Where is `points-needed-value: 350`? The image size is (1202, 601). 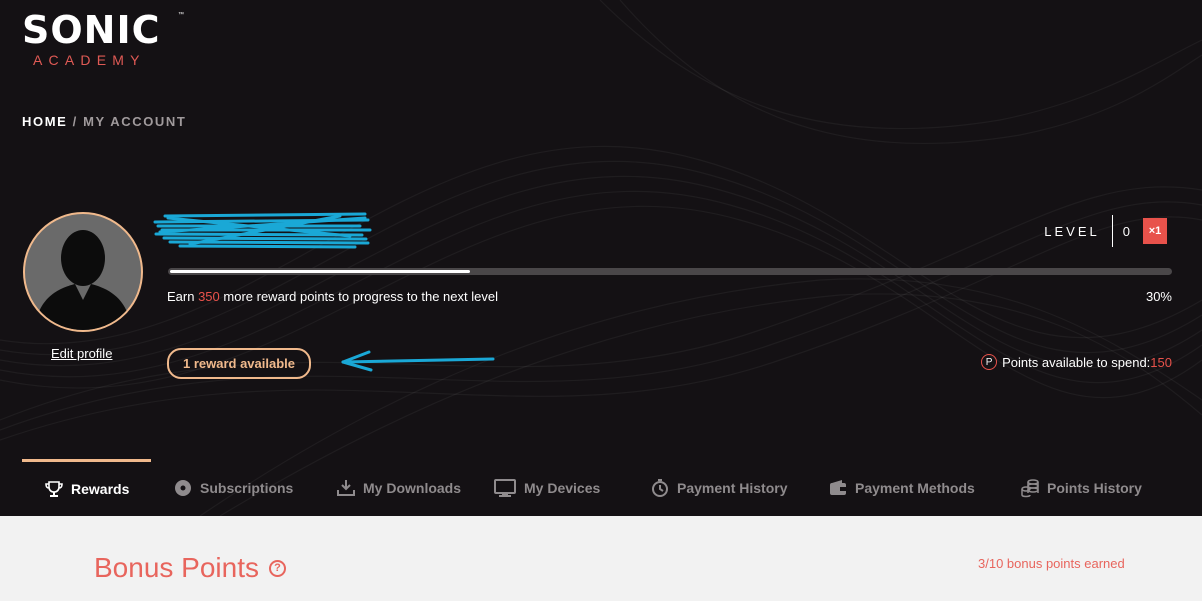 points-needed-value: 350 is located at coordinates (209, 296).